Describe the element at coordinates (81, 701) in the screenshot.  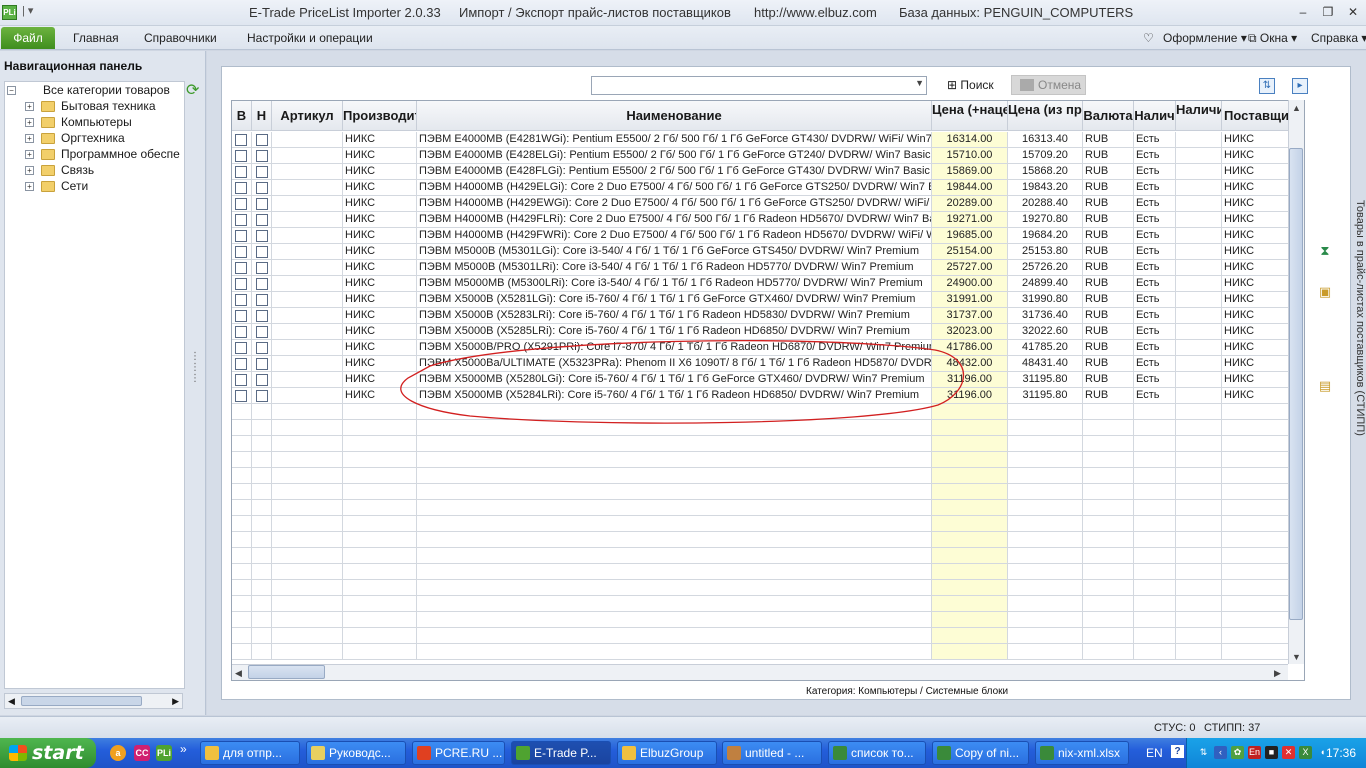
I see `nav-scroll-thumb` at that location.